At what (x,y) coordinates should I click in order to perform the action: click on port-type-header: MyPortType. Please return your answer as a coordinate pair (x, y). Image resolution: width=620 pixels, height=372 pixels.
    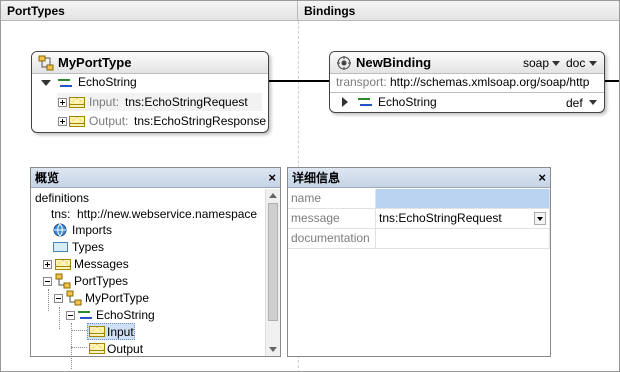
    Looking at the image, I should click on (150, 63).